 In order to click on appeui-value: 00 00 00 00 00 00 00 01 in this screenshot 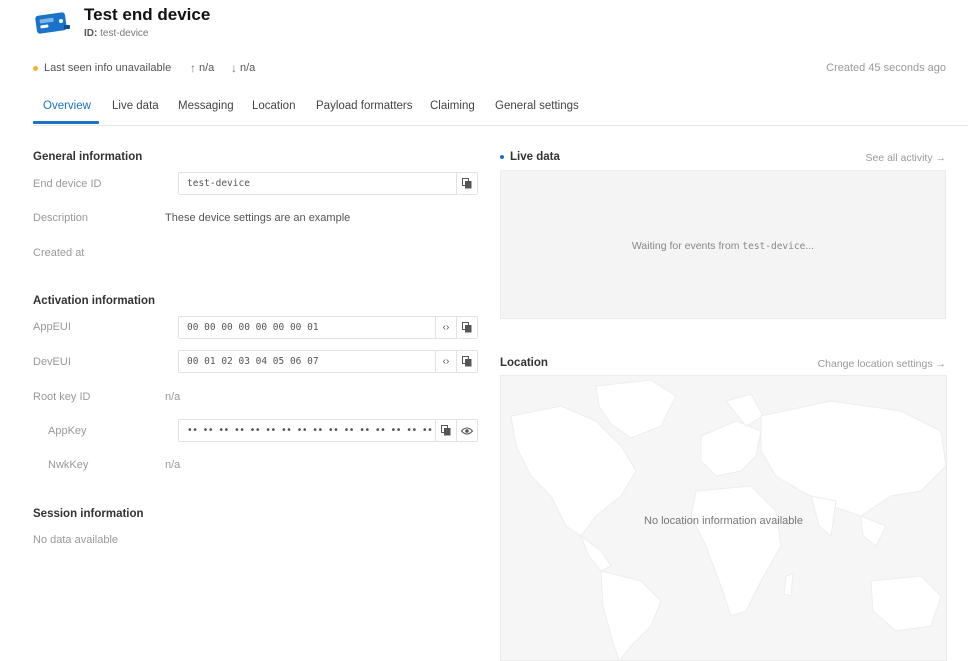, I will do `click(307, 327)`.